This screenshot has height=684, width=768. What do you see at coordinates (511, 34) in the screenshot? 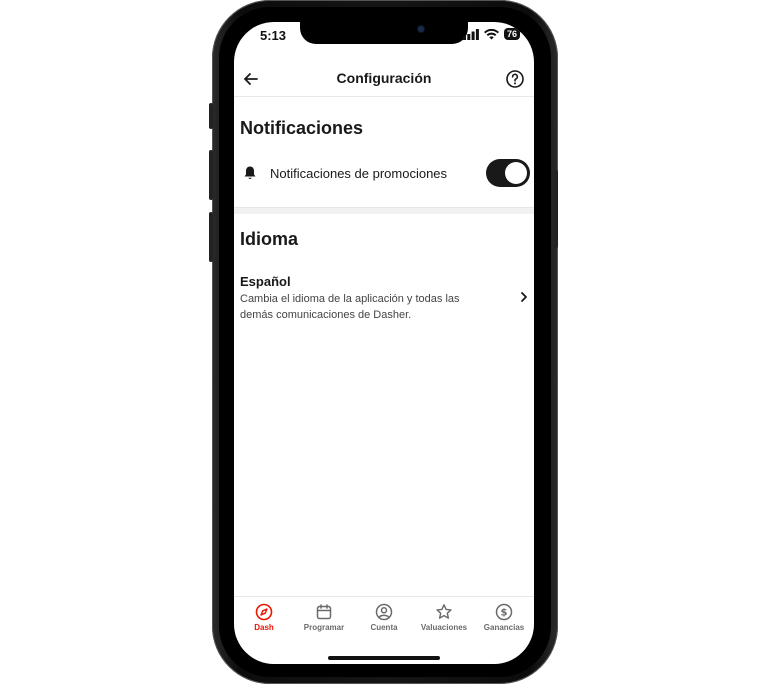
I see `battery-indicator: 76` at bounding box center [511, 34].